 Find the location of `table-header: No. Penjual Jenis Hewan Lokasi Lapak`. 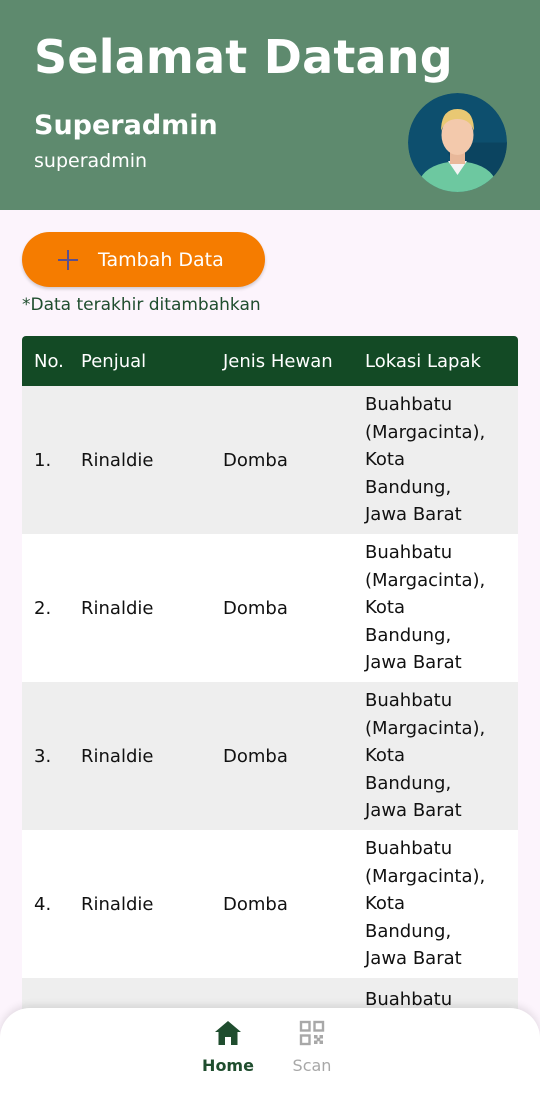

table-header: No. Penjual Jenis Hewan Lokasi Lapak is located at coordinates (270, 361).